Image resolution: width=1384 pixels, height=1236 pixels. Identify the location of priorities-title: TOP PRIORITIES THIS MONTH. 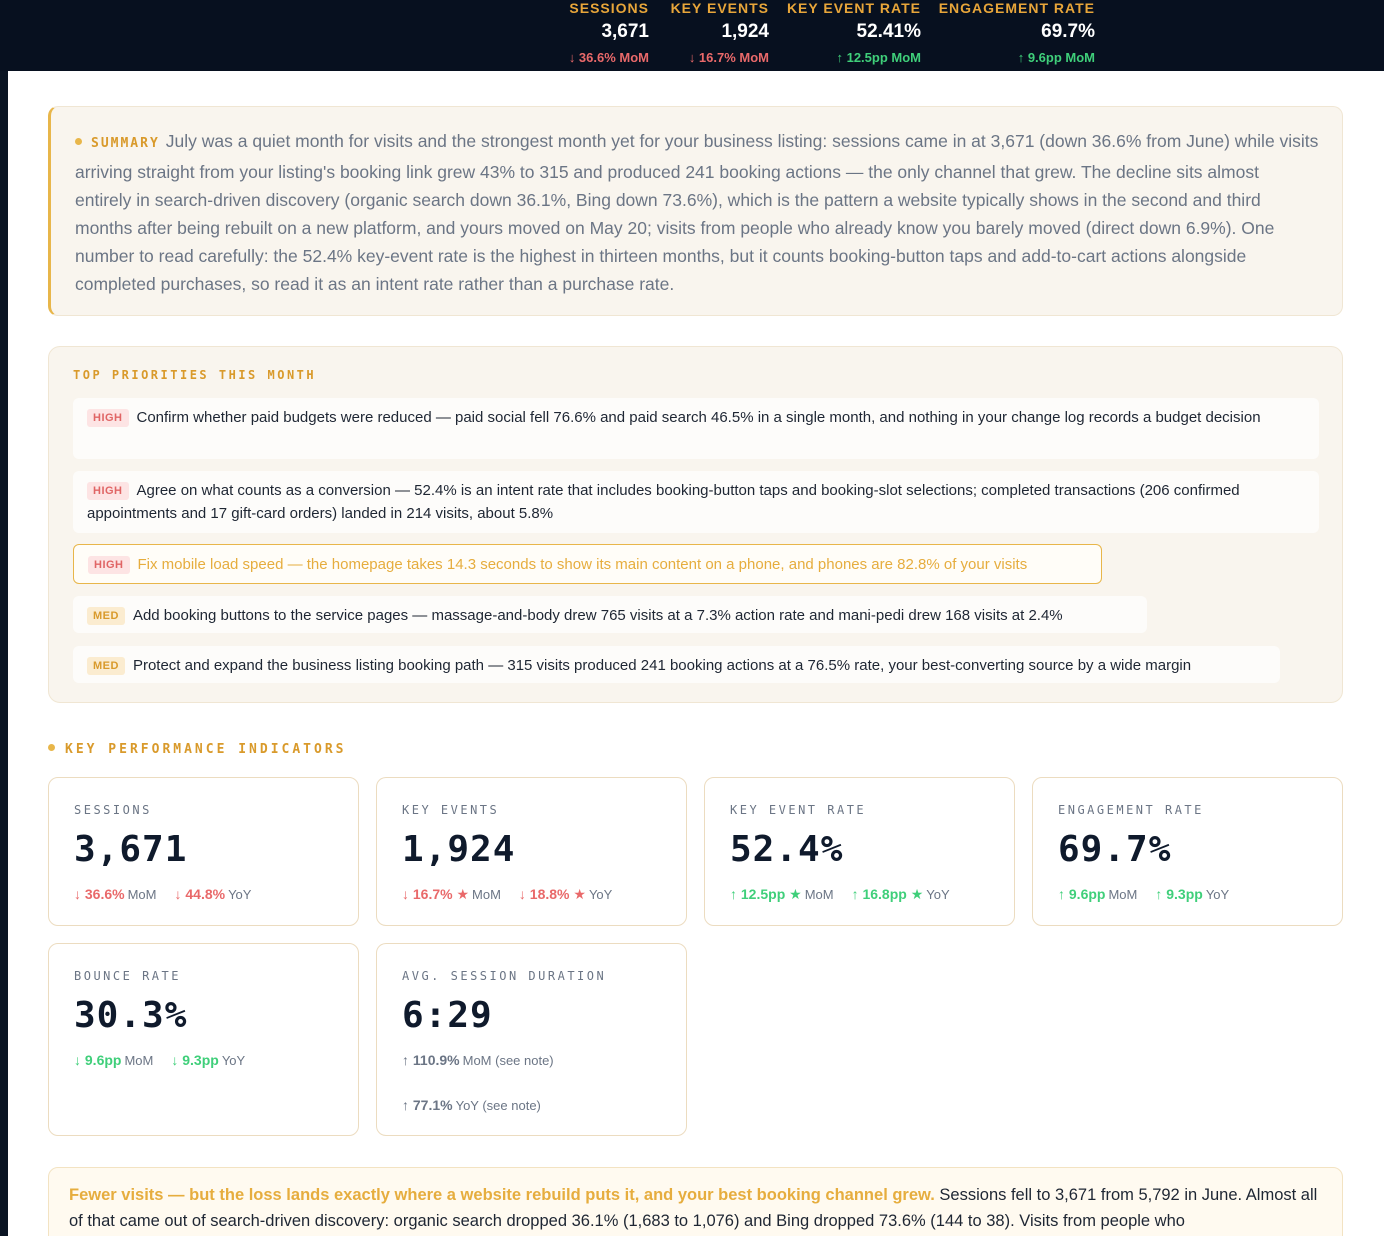
(195, 375).